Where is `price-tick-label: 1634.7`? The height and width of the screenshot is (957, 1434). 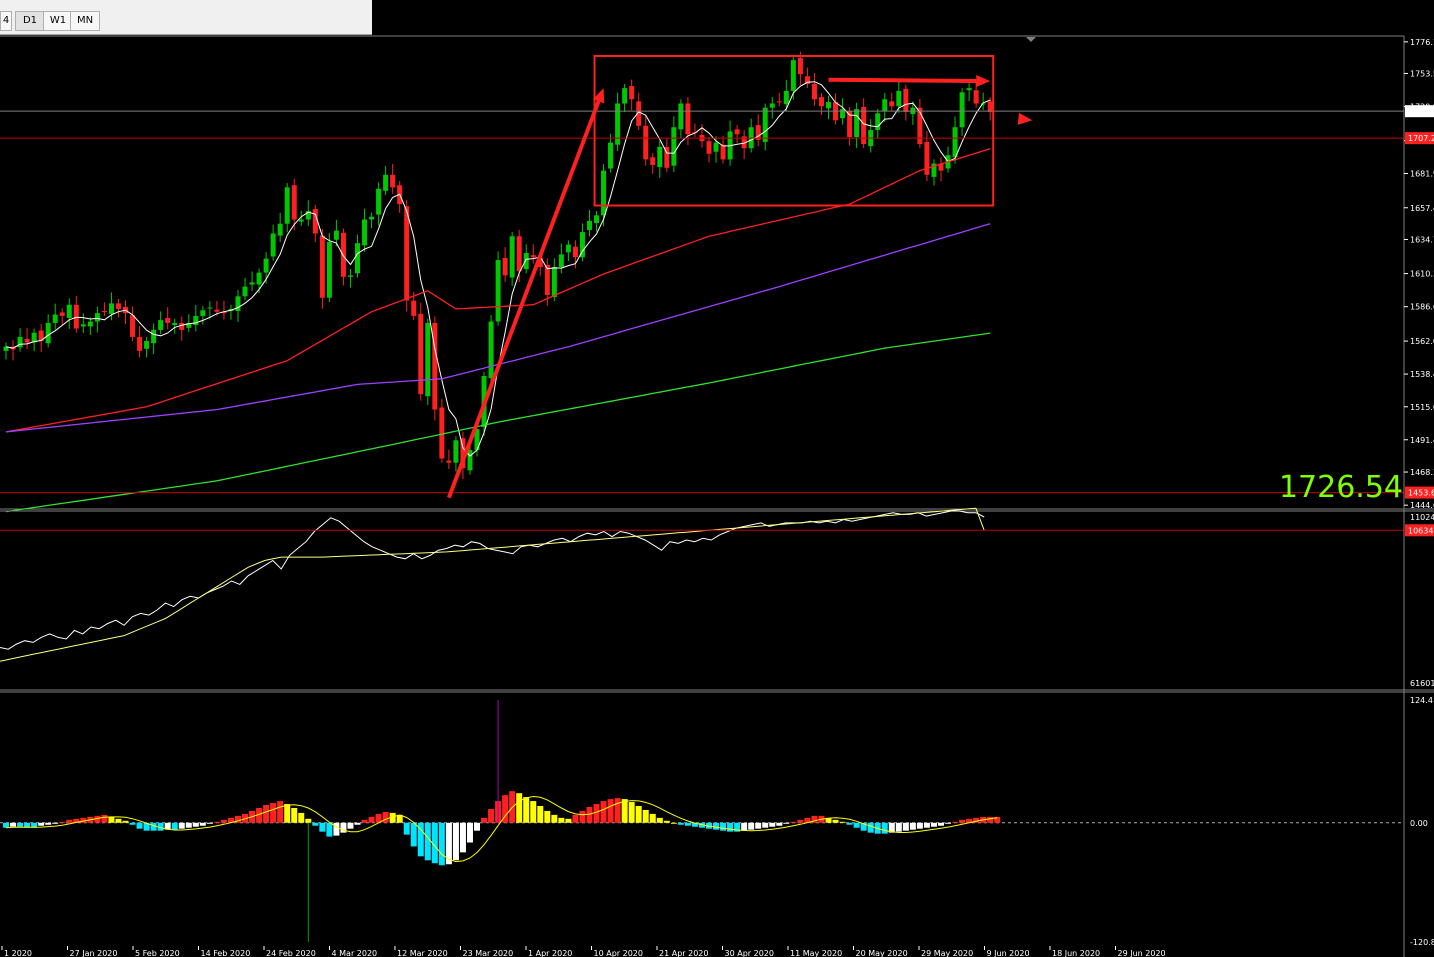
price-tick-label: 1634.7 is located at coordinates (1422, 239).